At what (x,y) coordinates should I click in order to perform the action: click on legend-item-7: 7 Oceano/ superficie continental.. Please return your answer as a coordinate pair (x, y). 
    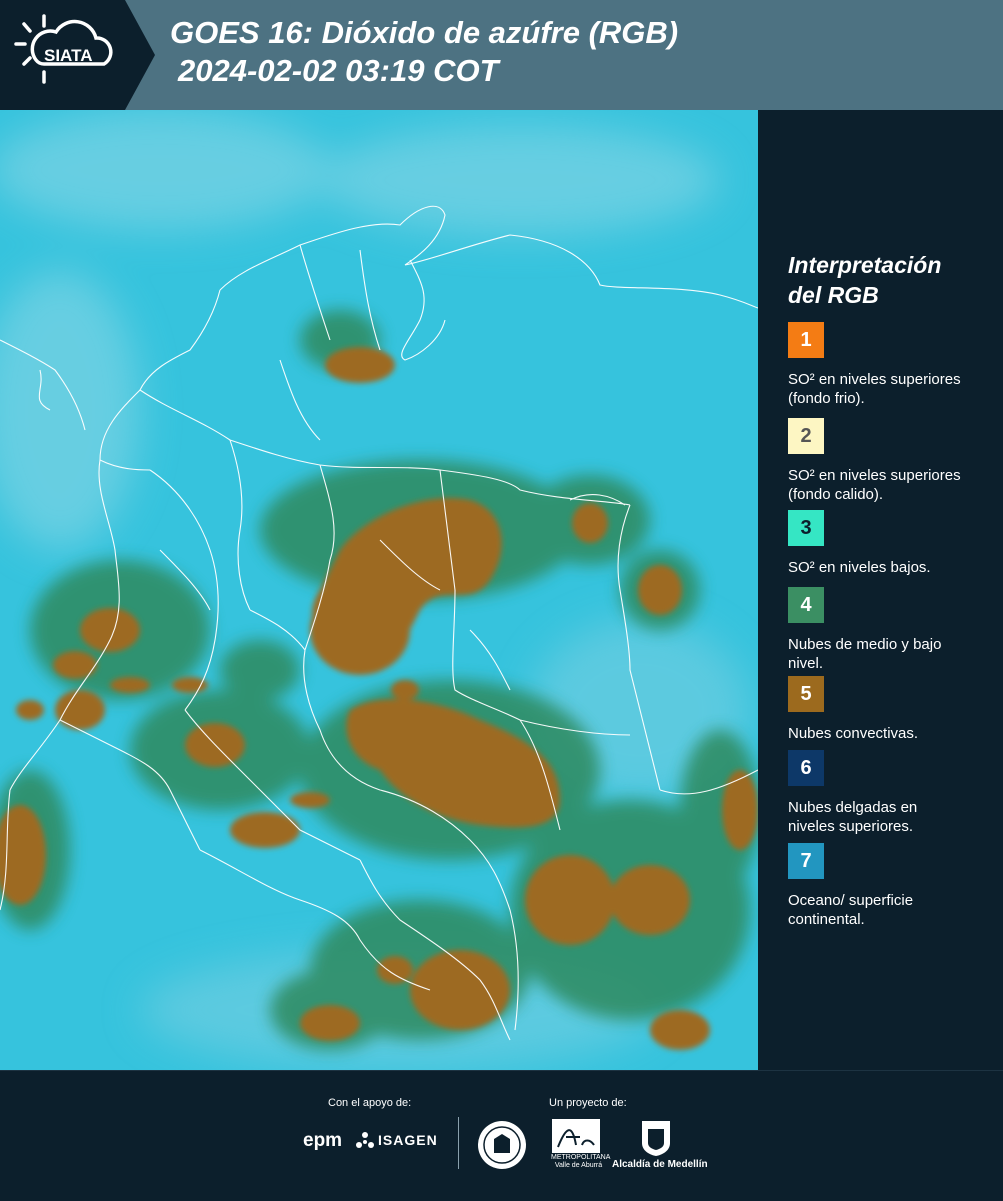
    Looking at the image, I should click on (888, 886).